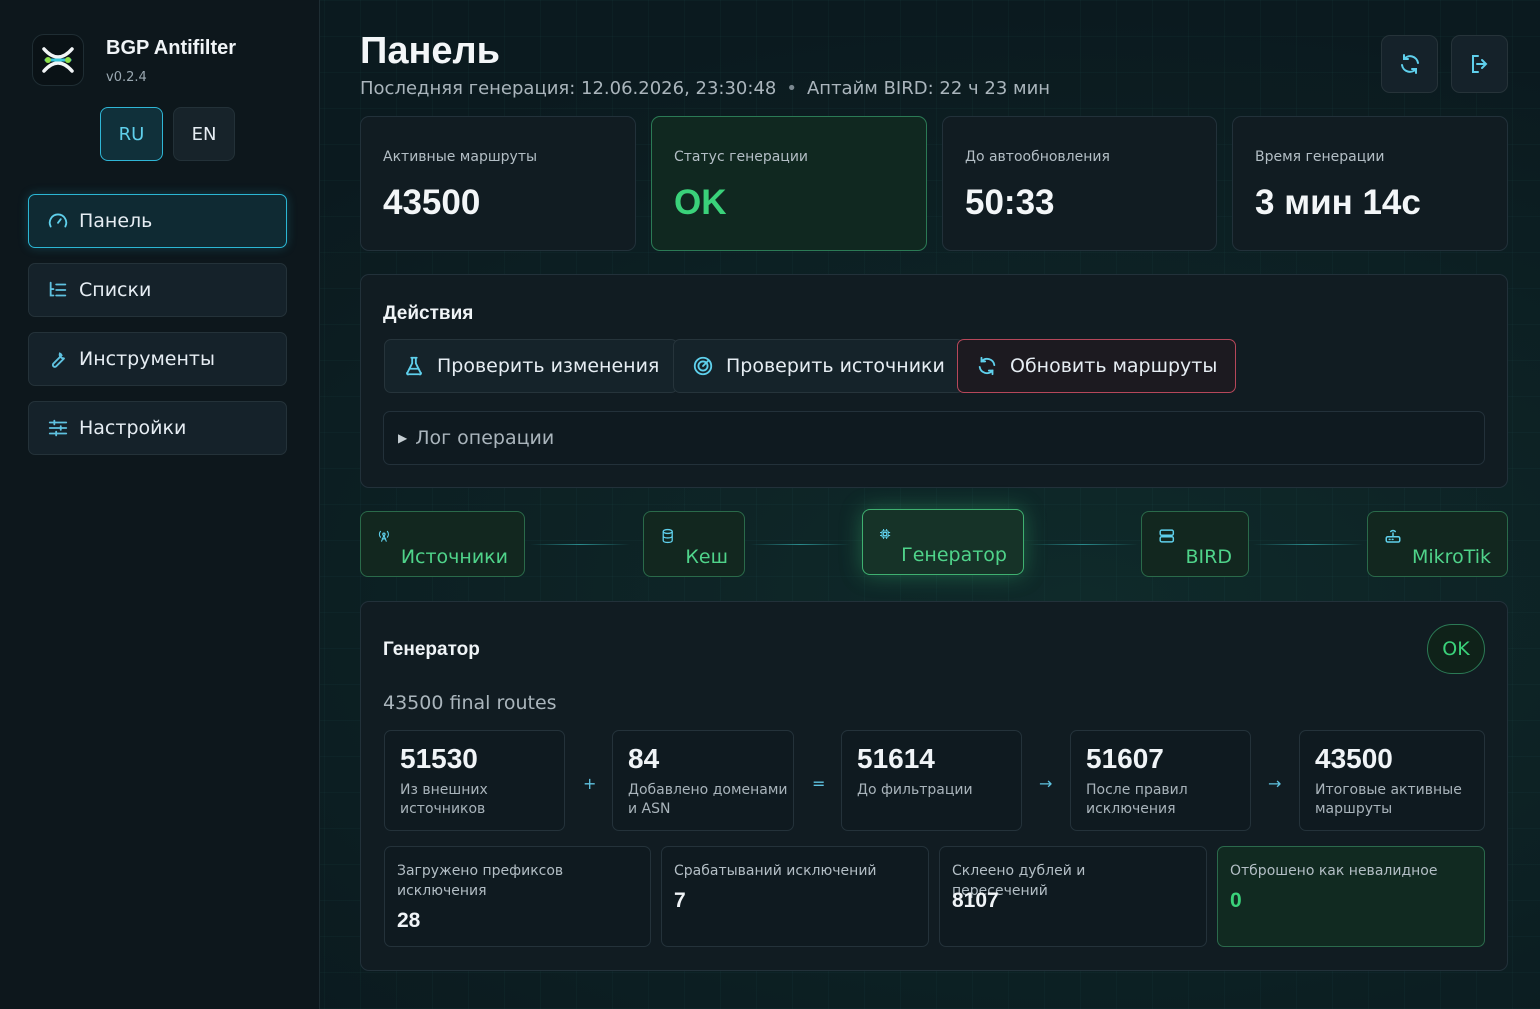 Image resolution: width=1540 pixels, height=1009 pixels. I want to click on button-label: Проверить изменения, so click(548, 366).